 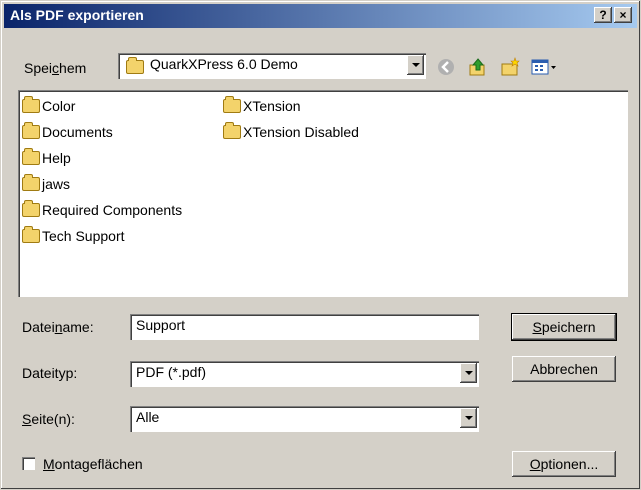 What do you see at coordinates (148, 417) in the screenshot?
I see `pages-value: Alle` at bounding box center [148, 417].